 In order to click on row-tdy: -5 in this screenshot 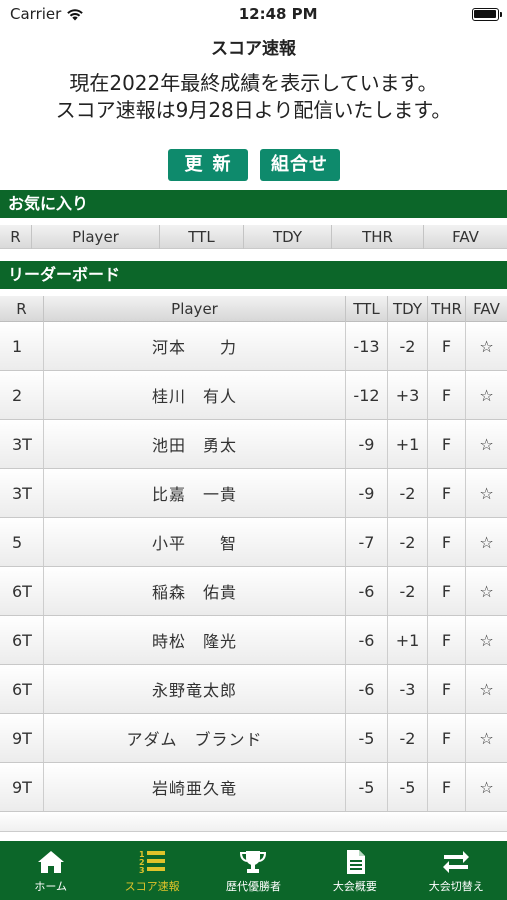, I will do `click(408, 787)`.